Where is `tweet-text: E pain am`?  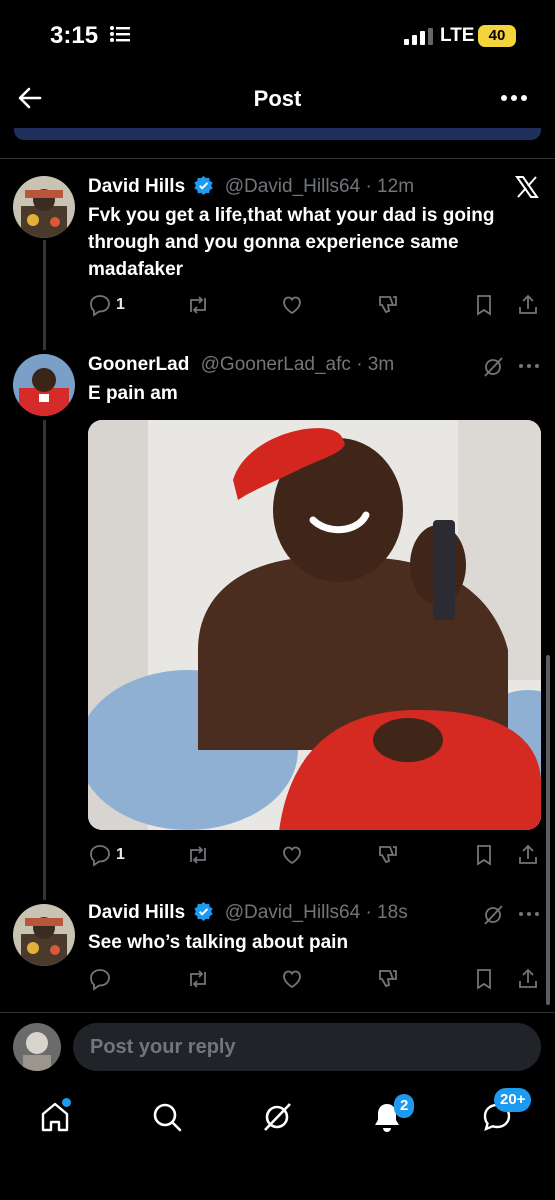
tweet-text: E pain am is located at coordinates (133, 393).